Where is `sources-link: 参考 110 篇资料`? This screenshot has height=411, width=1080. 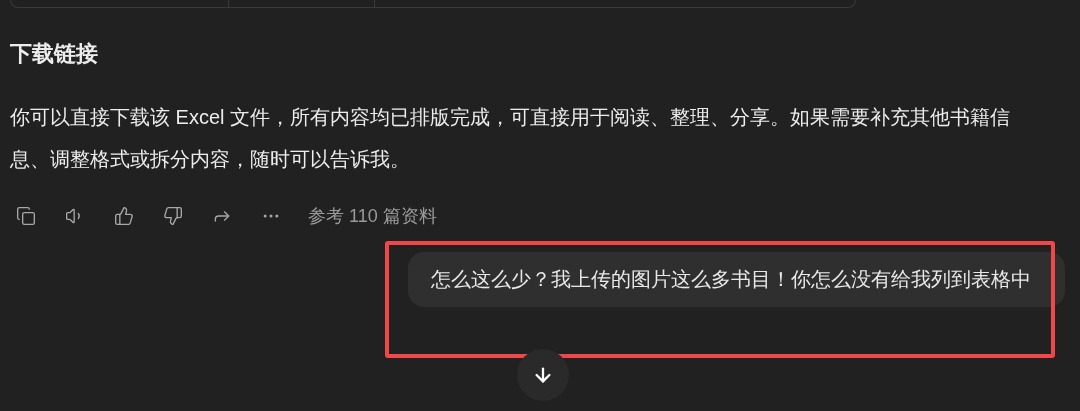
sources-link: 参考 110 篇资料 is located at coordinates (372, 216).